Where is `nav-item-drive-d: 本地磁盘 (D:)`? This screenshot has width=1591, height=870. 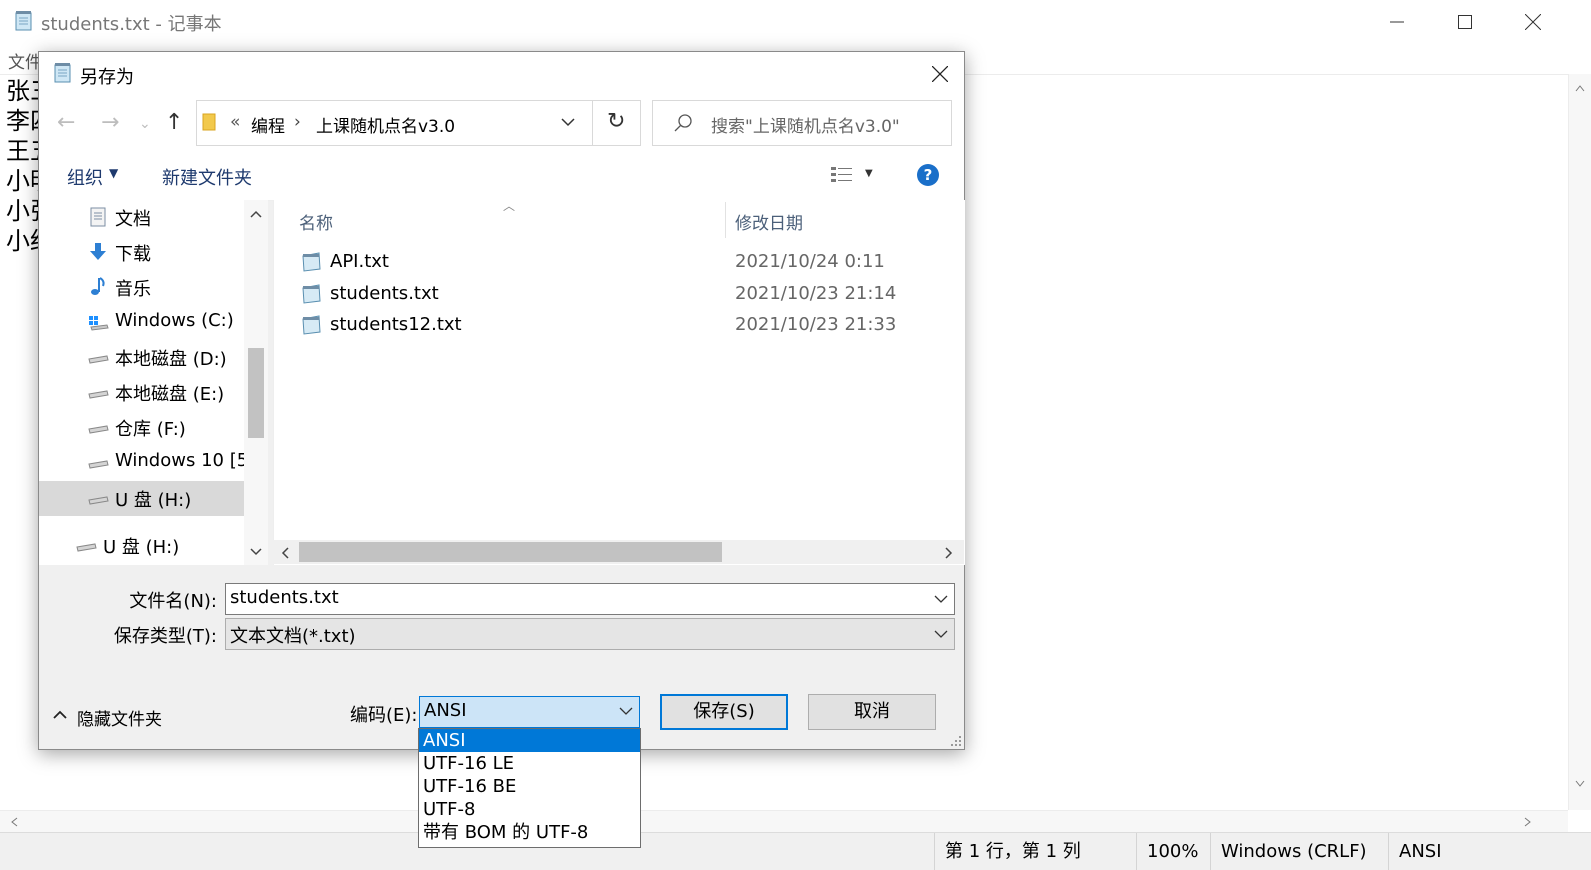
nav-item-drive-d: 本地磁盘 (D:) is located at coordinates (141, 357).